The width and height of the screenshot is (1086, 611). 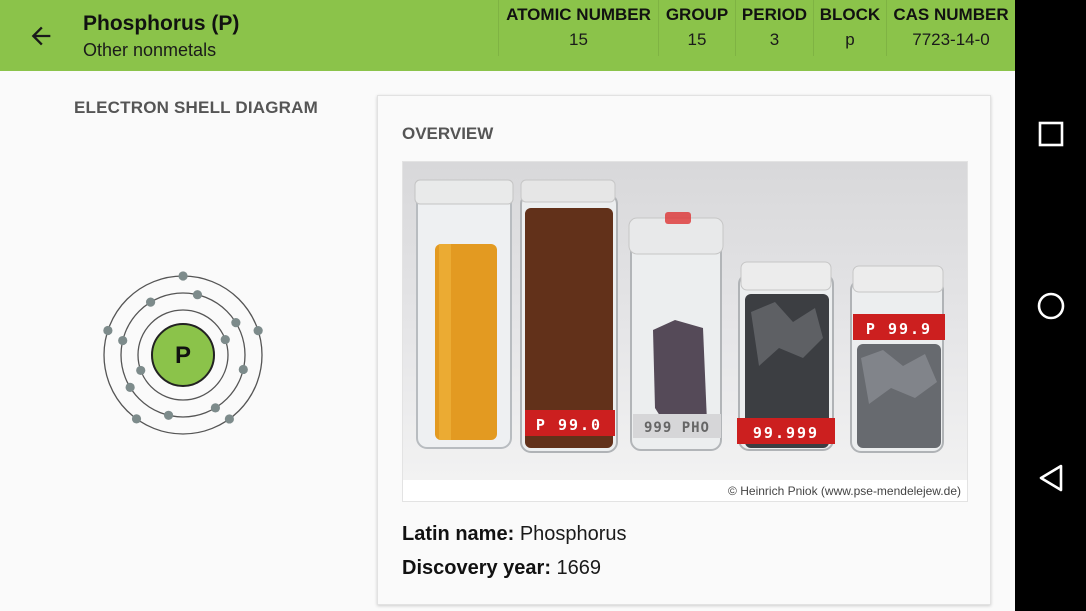 I want to click on title-block: Phosphorus (P) Other nonmetals, so click(x=161, y=36).